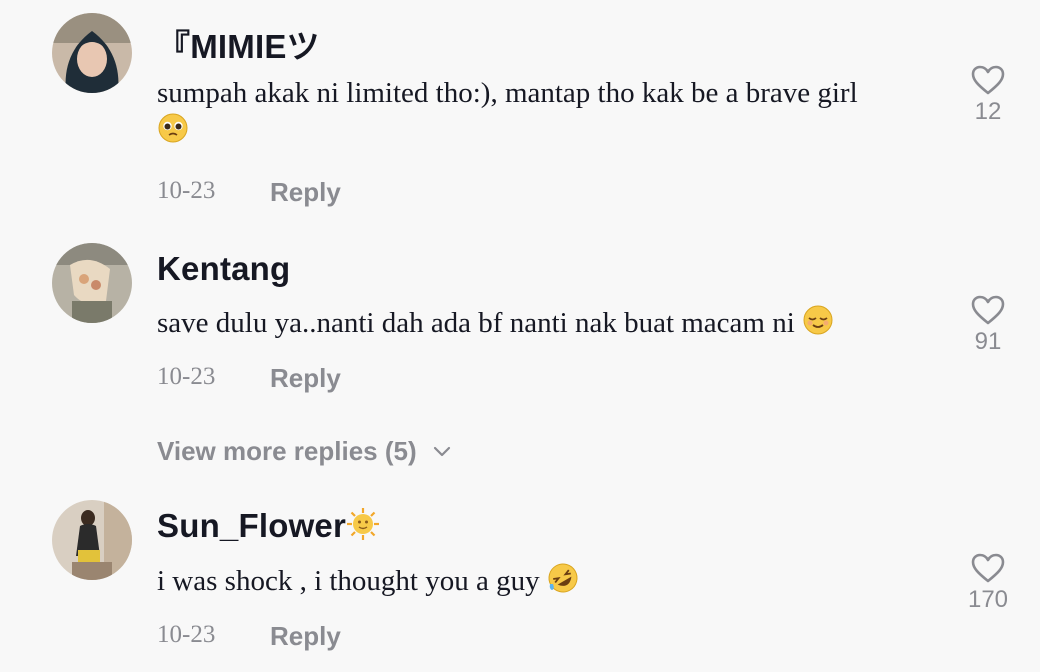 This screenshot has width=1040, height=672. Describe the element at coordinates (223, 269) in the screenshot. I see `comment-username: Kentang` at that location.